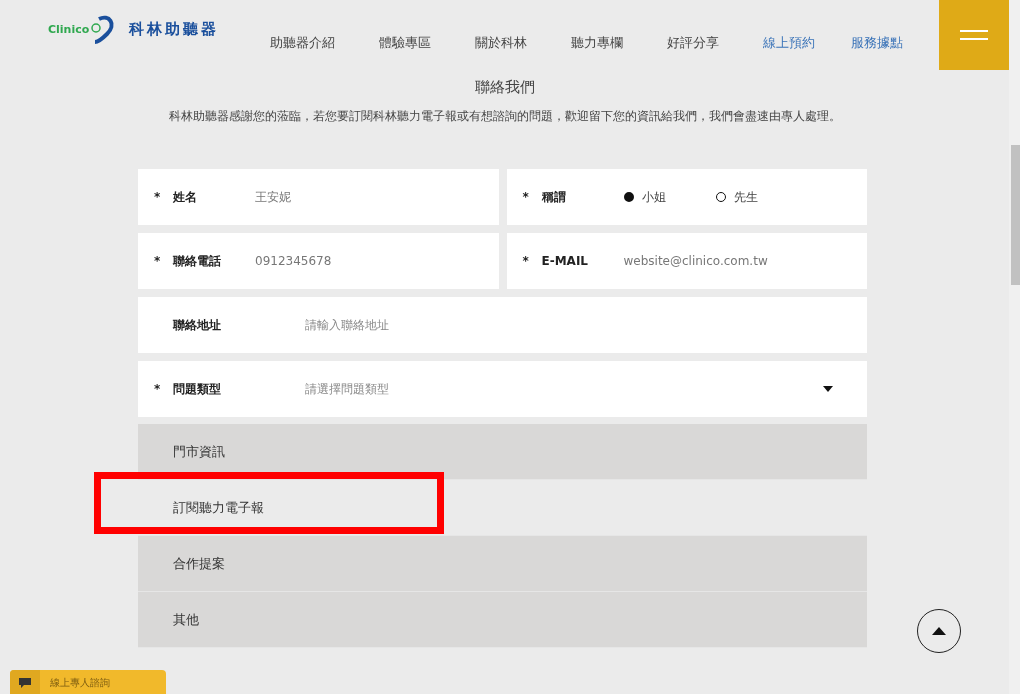 This screenshot has height=694, width=1020. I want to click on brand-name: 科林助聽器, so click(174, 29).